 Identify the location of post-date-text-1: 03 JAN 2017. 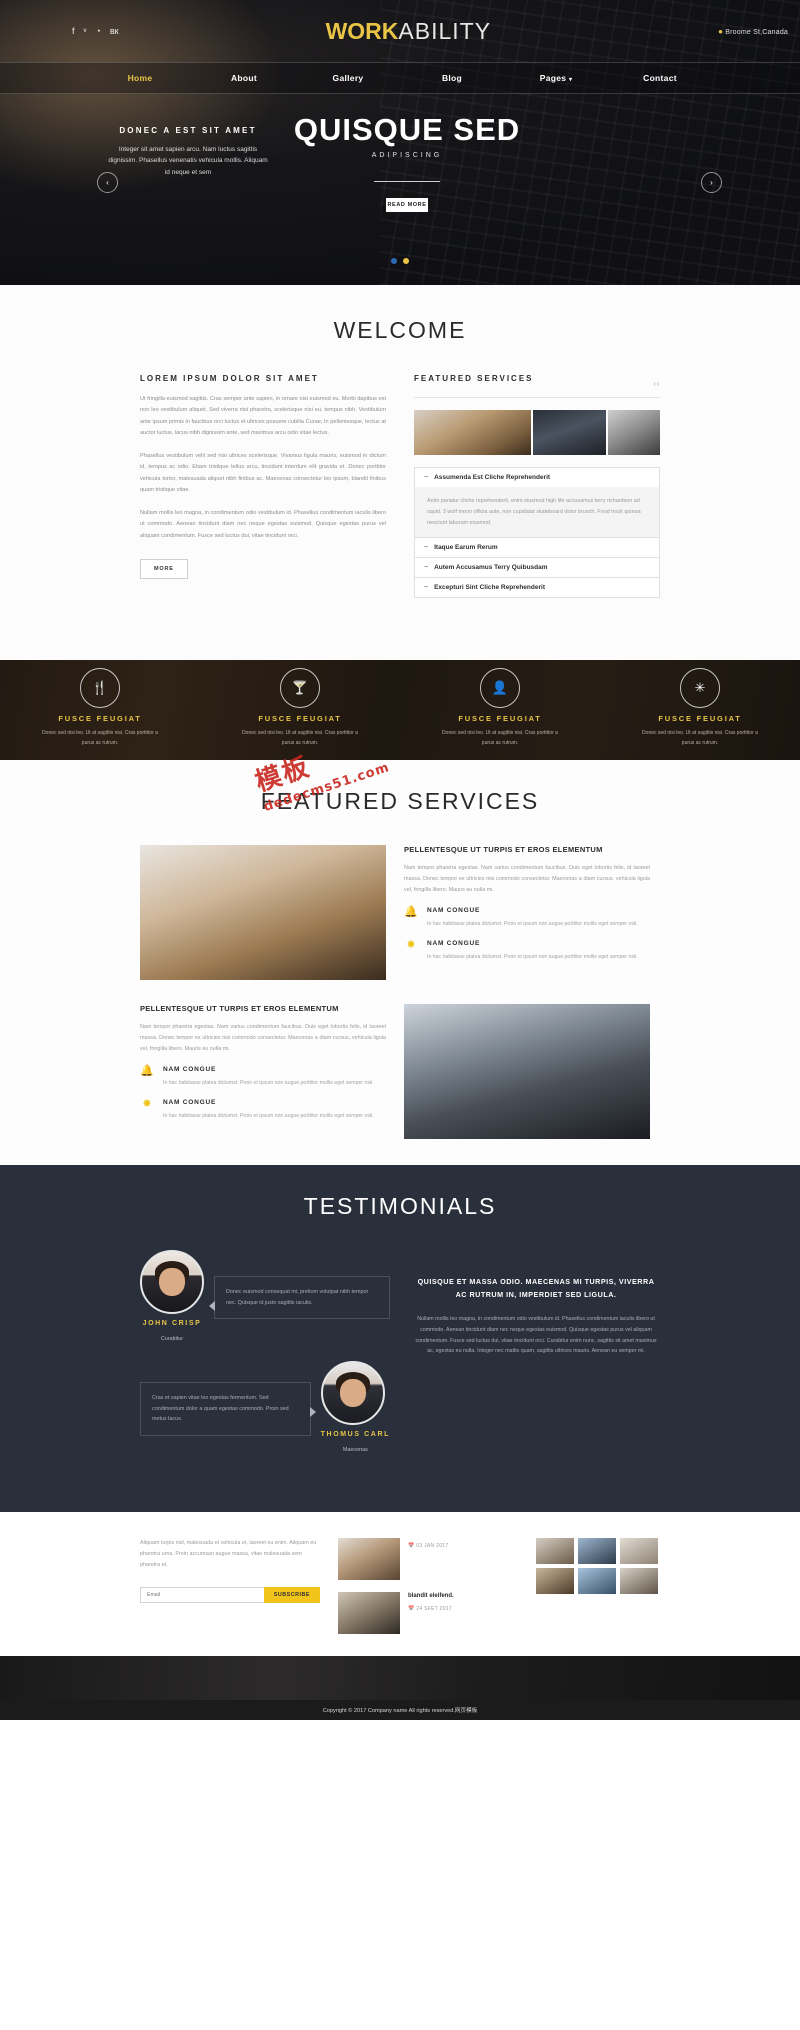
(432, 1546).